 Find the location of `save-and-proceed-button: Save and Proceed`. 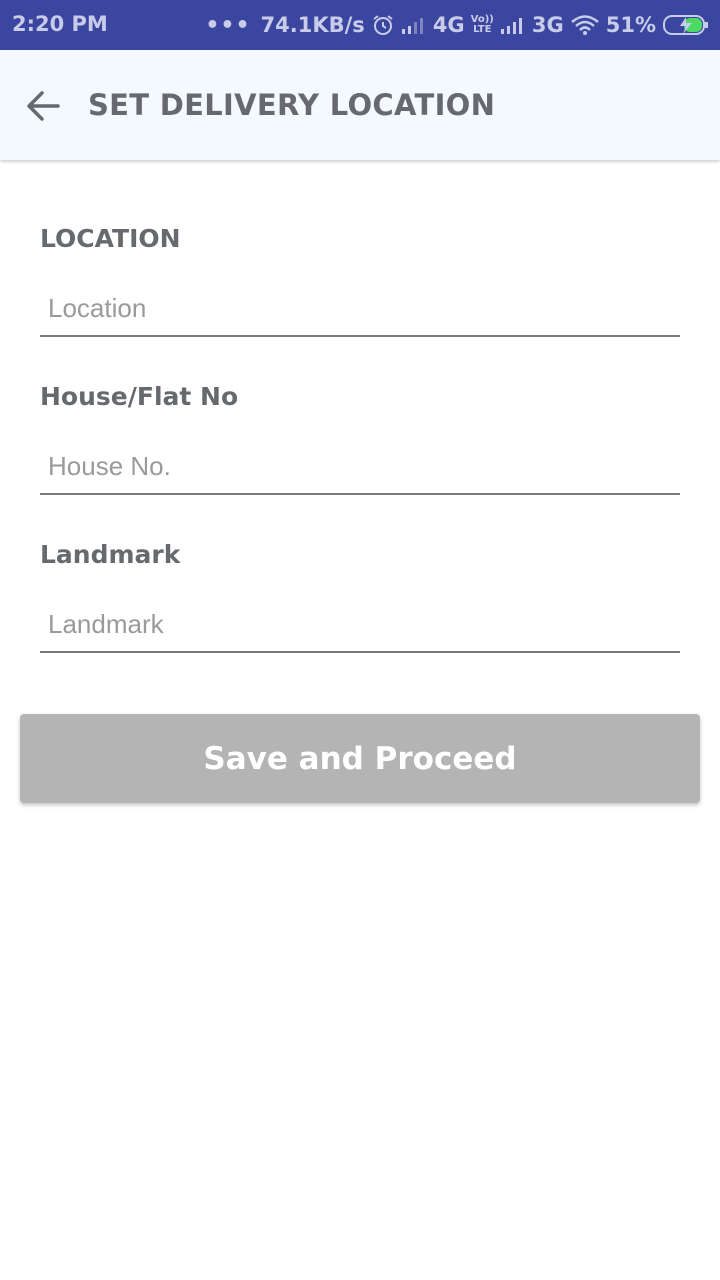

save-and-proceed-button: Save and Proceed is located at coordinates (360, 758).